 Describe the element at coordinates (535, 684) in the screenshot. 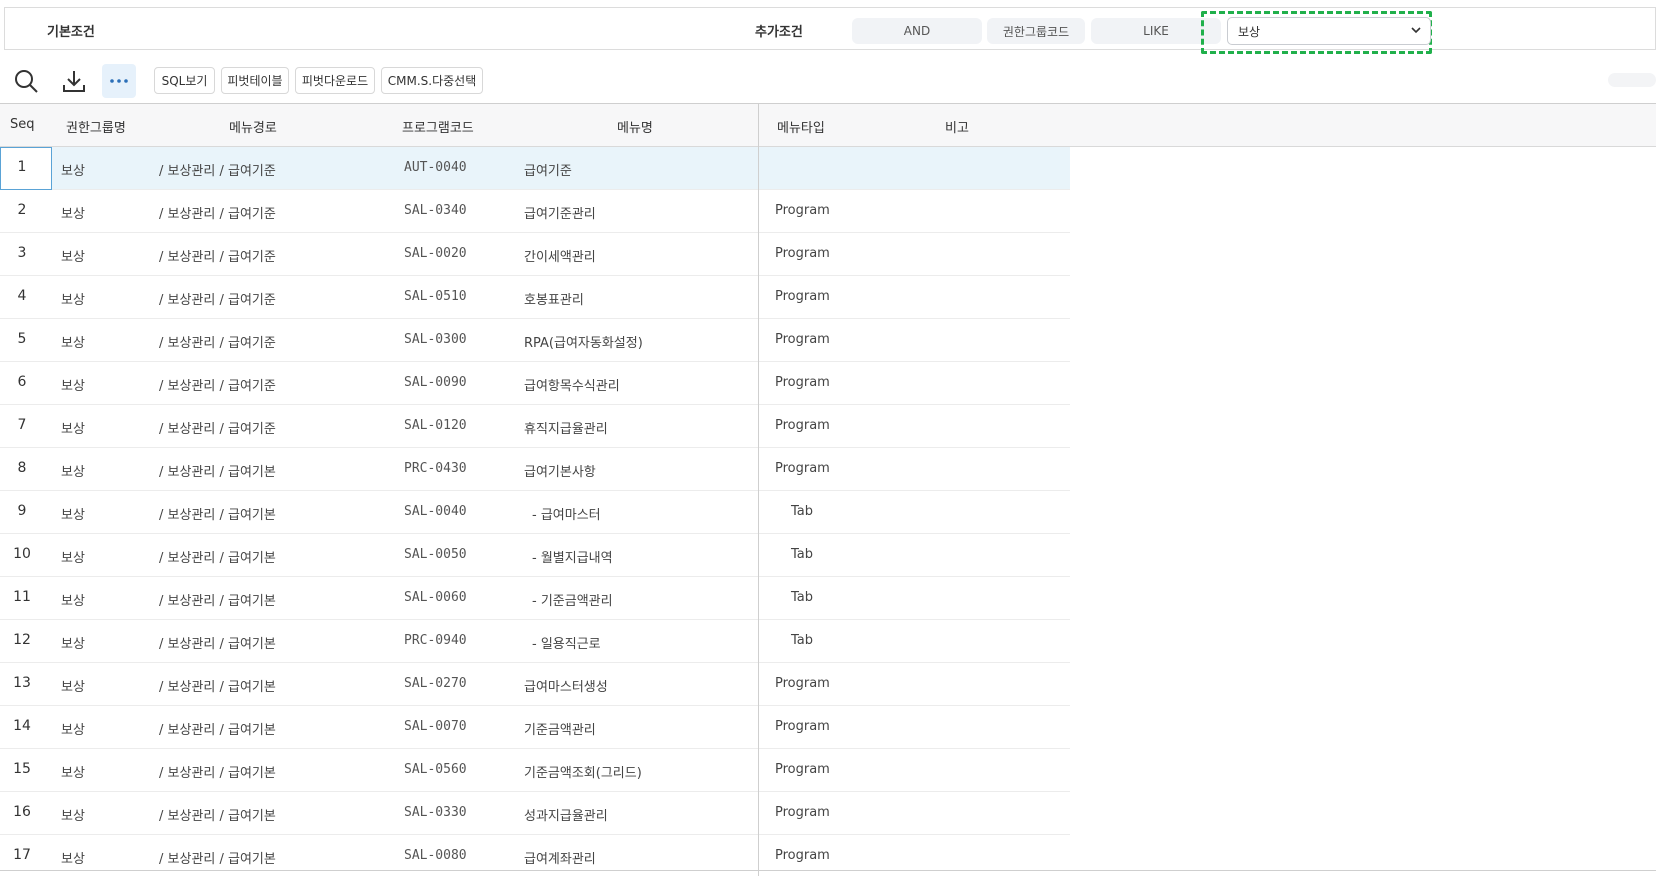

I see `table-row: 13 보상 / 보상관리 / 급여기본 SAL-0270 급여마스터생성 Program` at that location.